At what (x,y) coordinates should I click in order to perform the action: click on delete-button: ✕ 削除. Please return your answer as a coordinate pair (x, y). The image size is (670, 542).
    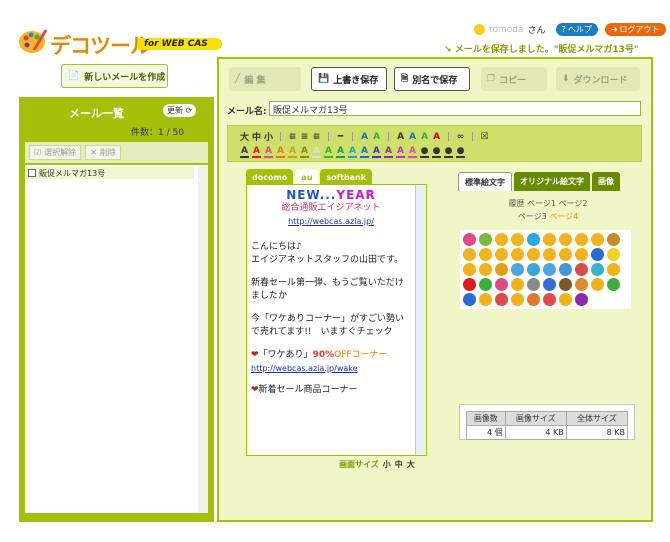
    Looking at the image, I should click on (103, 152).